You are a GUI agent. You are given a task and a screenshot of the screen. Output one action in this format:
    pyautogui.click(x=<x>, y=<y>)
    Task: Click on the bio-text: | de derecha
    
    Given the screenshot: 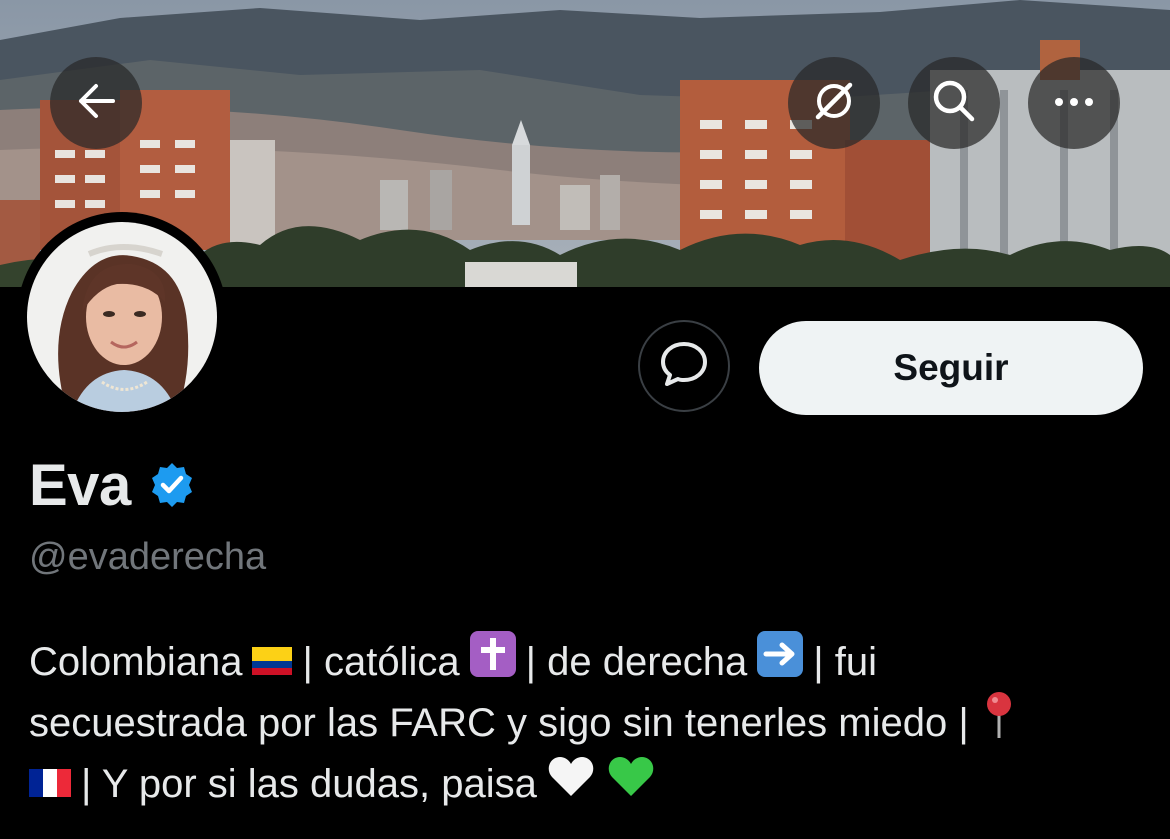 What is the action you would take?
    pyautogui.click(x=636, y=662)
    